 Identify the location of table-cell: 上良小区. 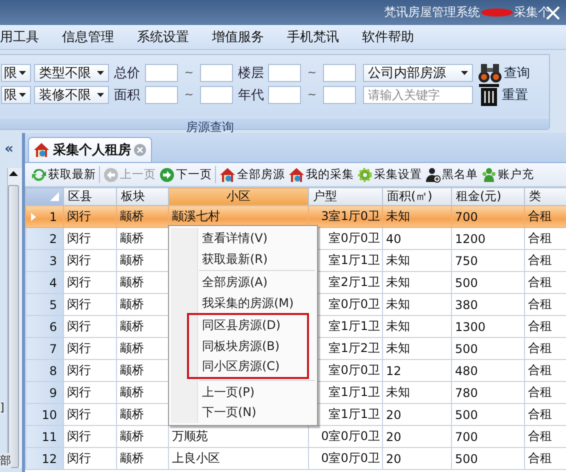
(238, 459).